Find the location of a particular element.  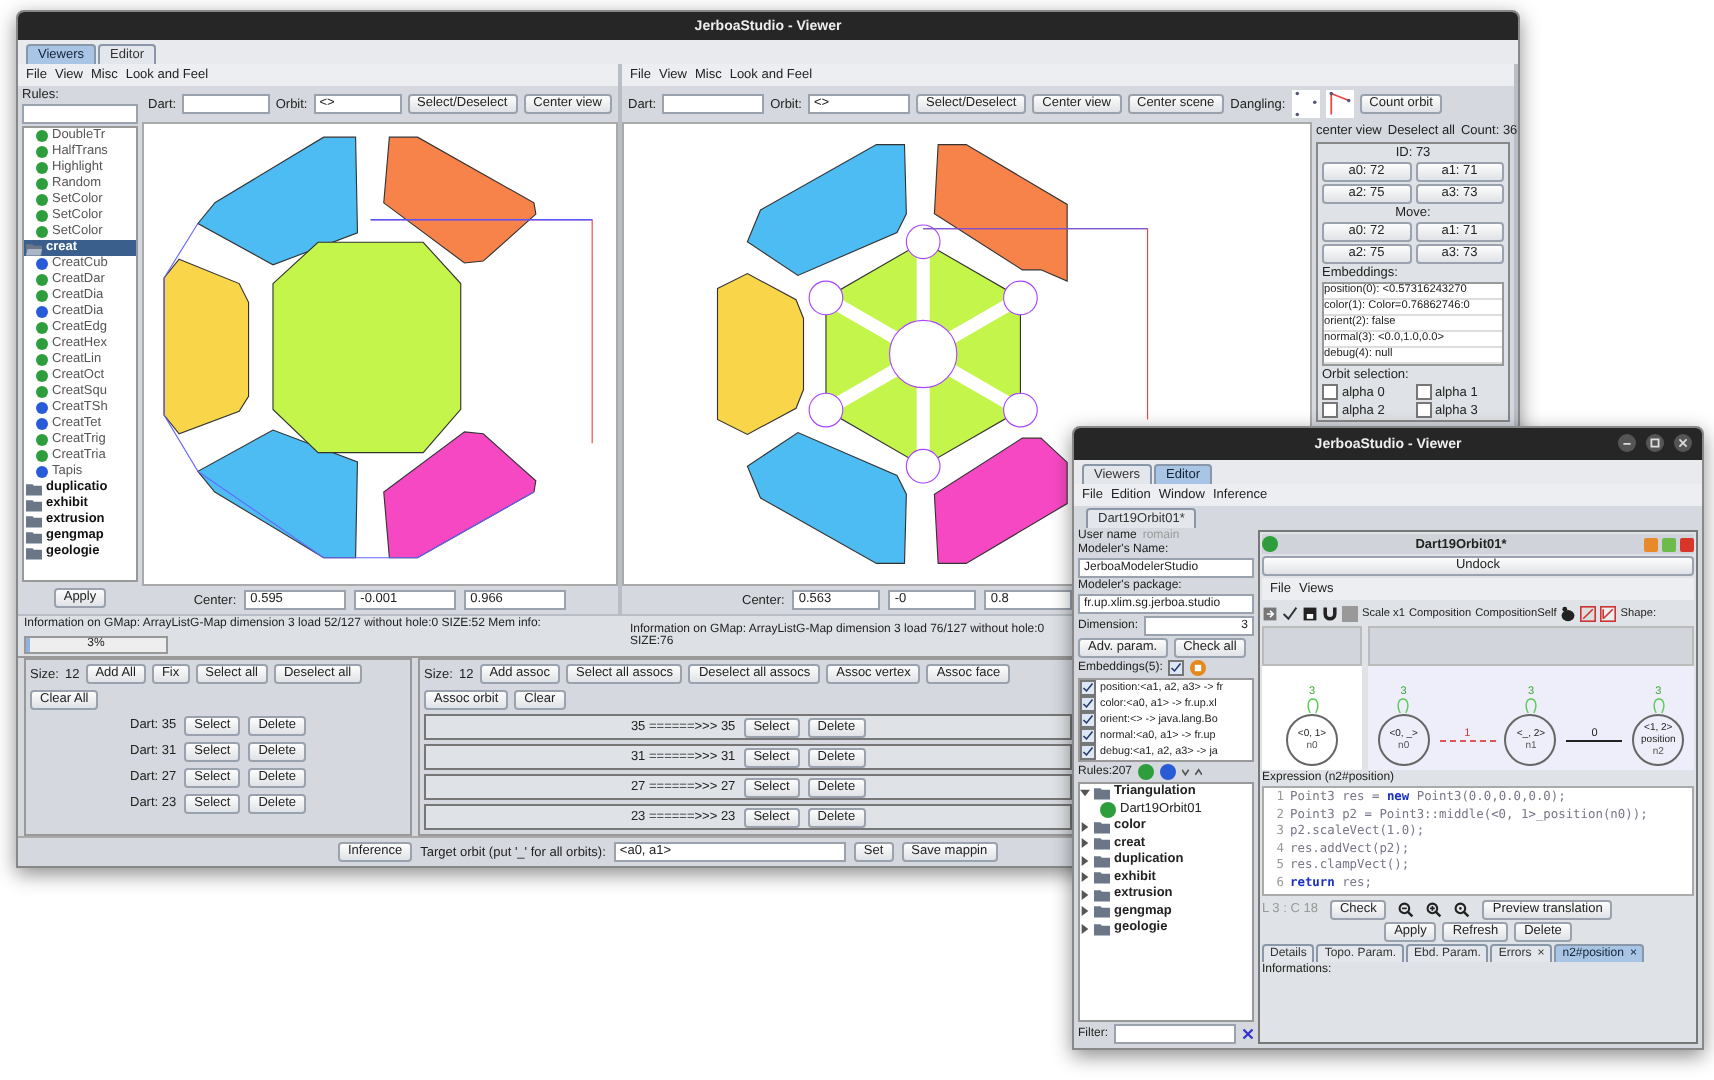

new-script-icon is located at coordinates (1168, 772).